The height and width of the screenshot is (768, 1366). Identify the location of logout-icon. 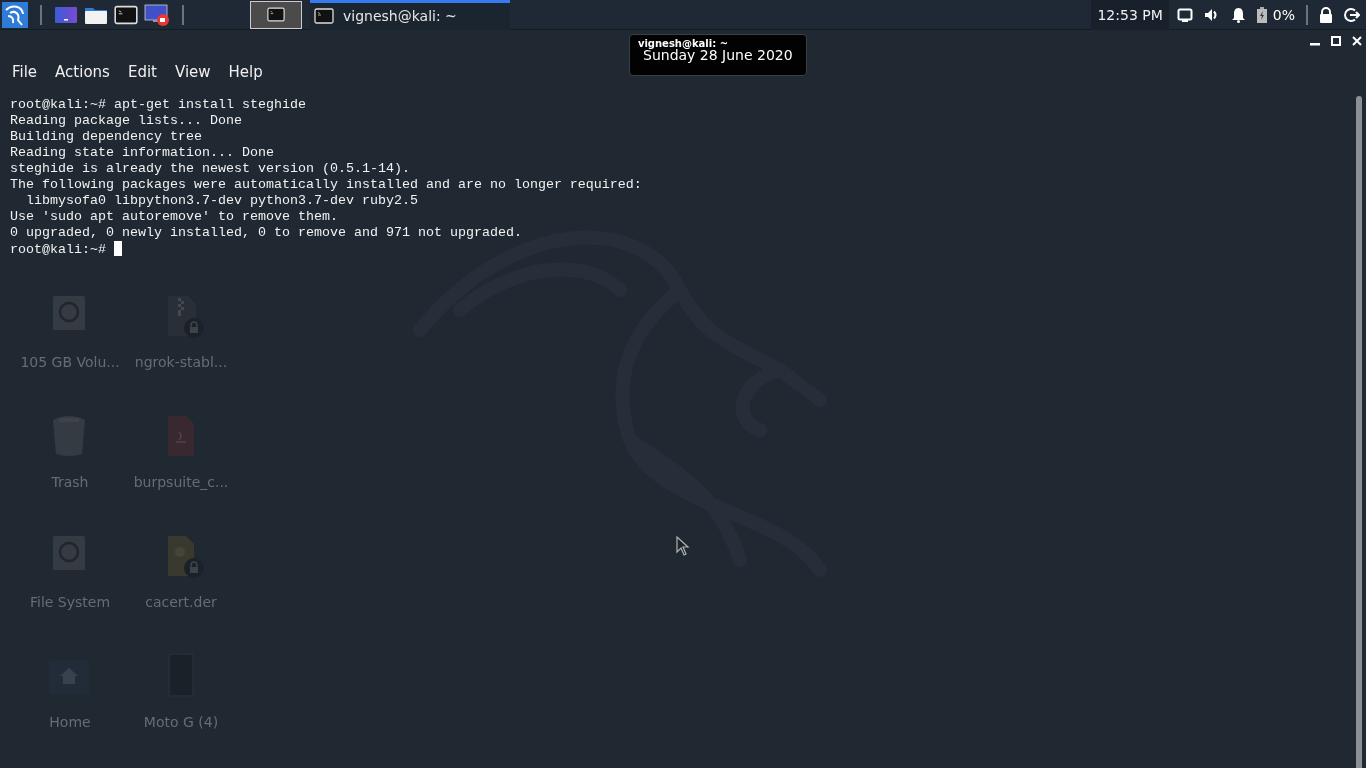
(1352, 14).